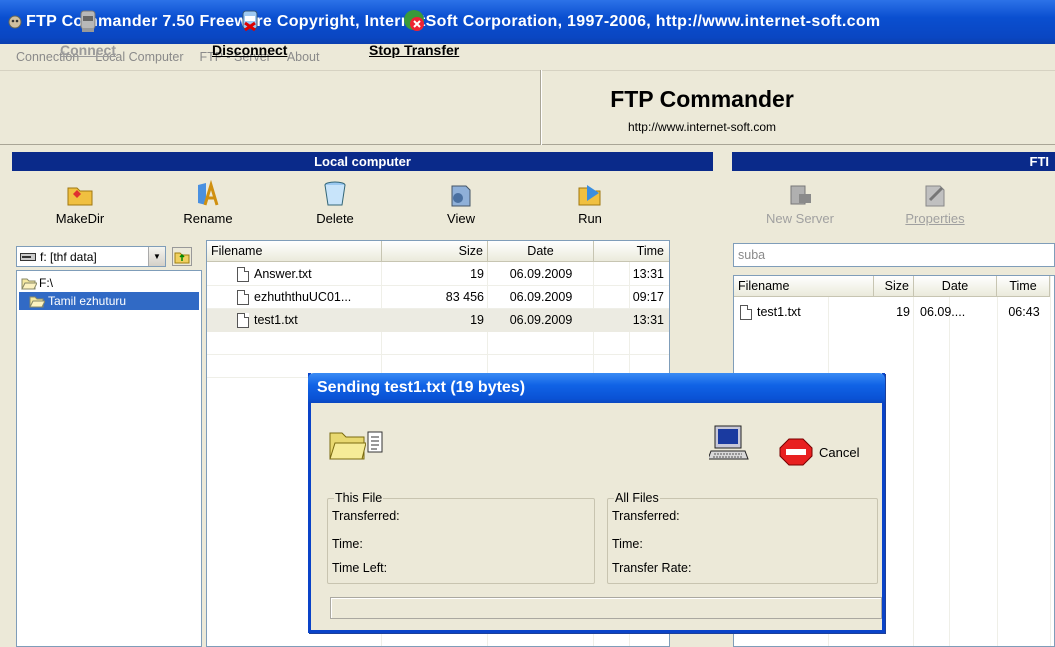 This screenshot has width=1055, height=647. What do you see at coordinates (303, 57) in the screenshot?
I see `menu-about: About` at bounding box center [303, 57].